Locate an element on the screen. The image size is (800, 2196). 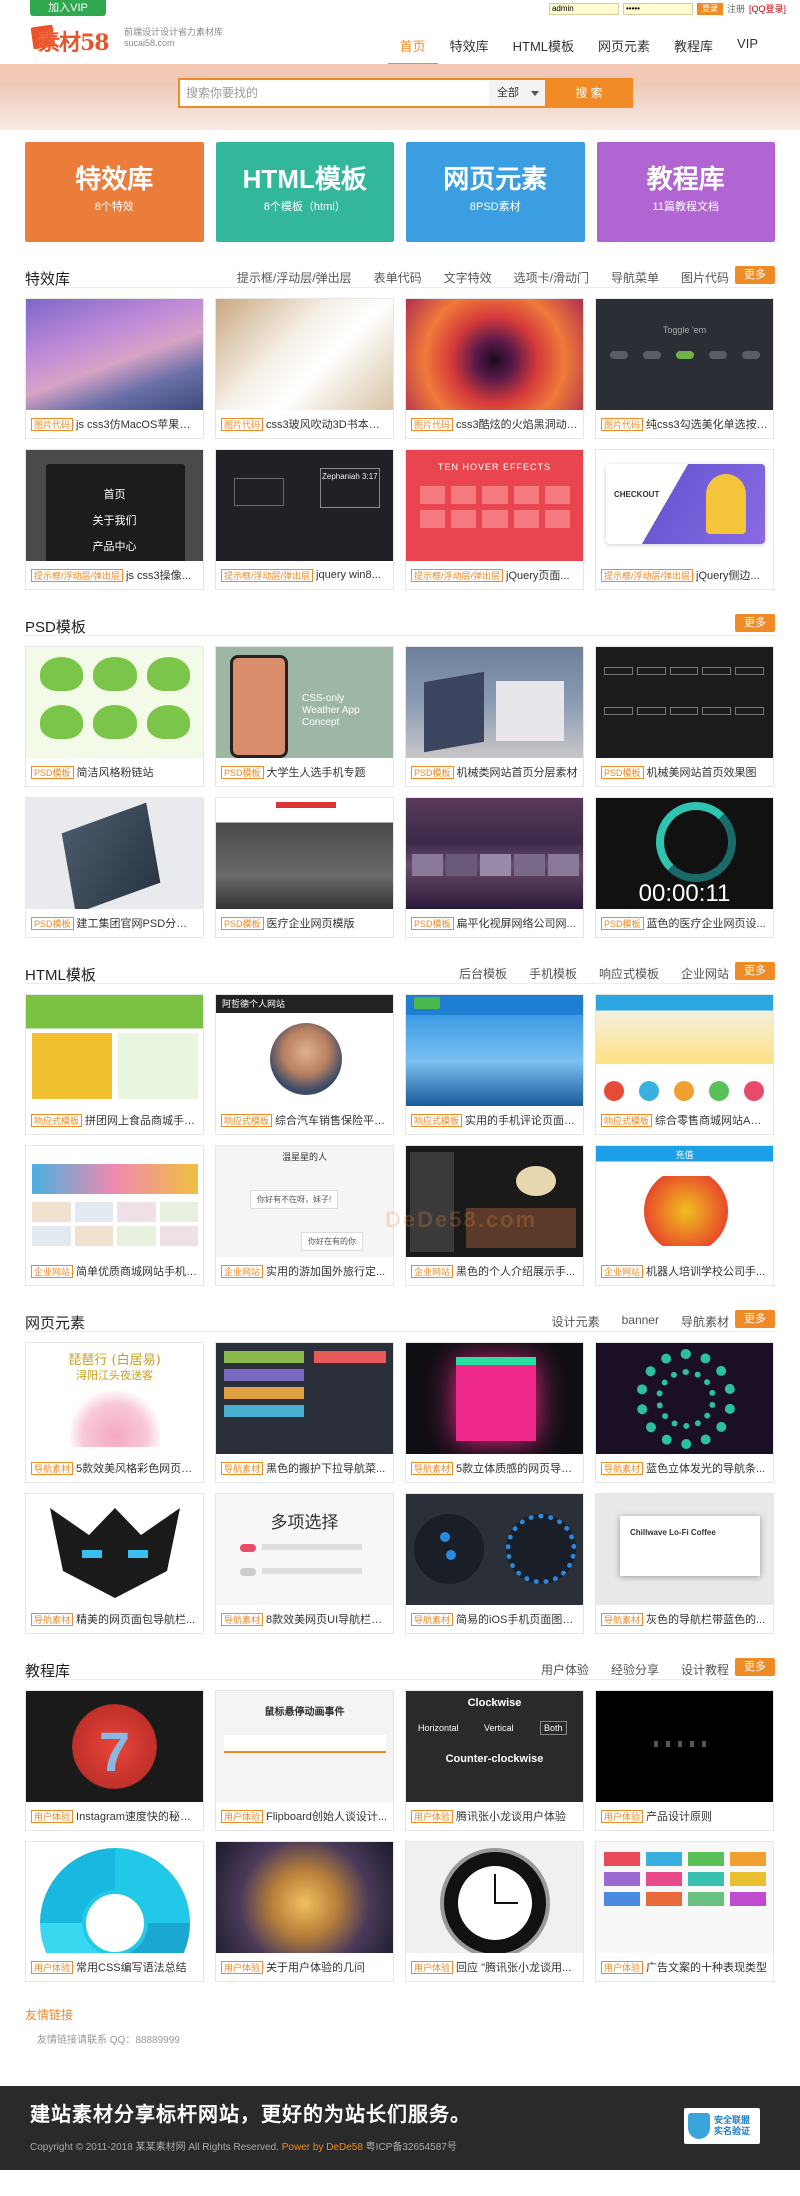
tile-web-elements: 网页元素 8PSD素材 is located at coordinates (495, 192).